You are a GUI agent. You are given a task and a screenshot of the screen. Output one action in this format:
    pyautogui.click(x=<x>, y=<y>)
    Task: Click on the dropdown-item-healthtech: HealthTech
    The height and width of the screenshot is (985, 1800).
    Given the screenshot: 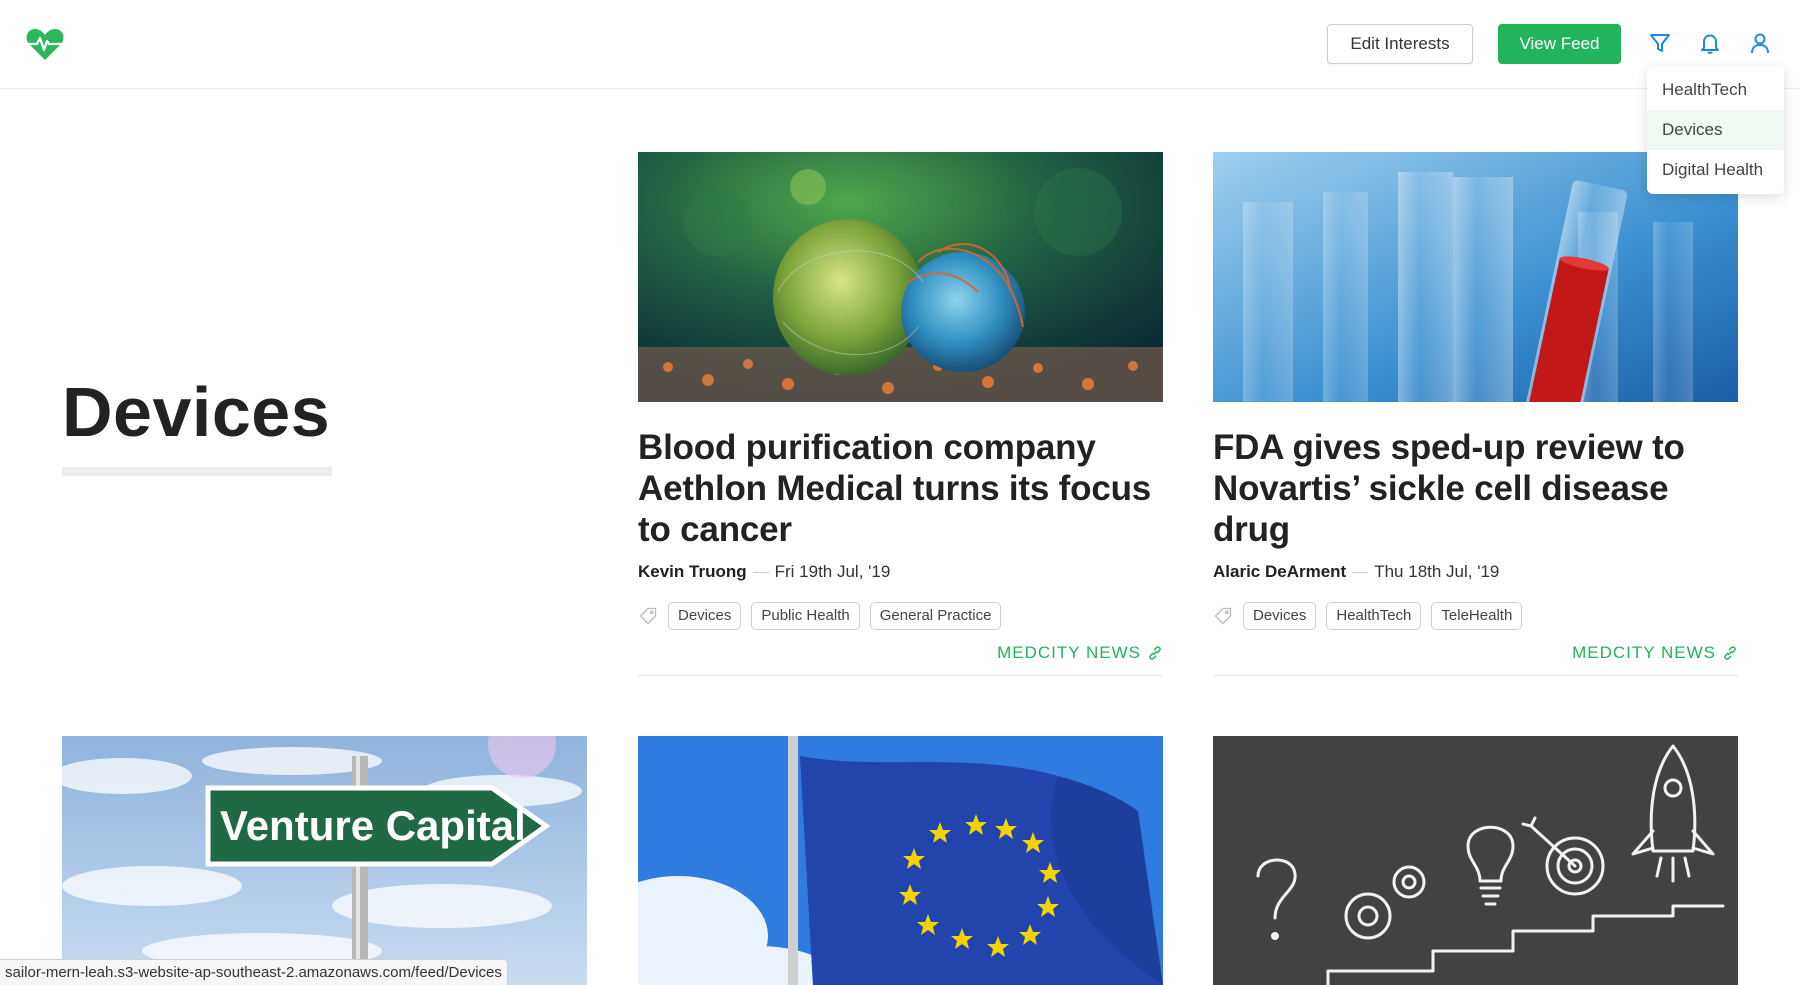 What is the action you would take?
    pyautogui.click(x=1715, y=90)
    